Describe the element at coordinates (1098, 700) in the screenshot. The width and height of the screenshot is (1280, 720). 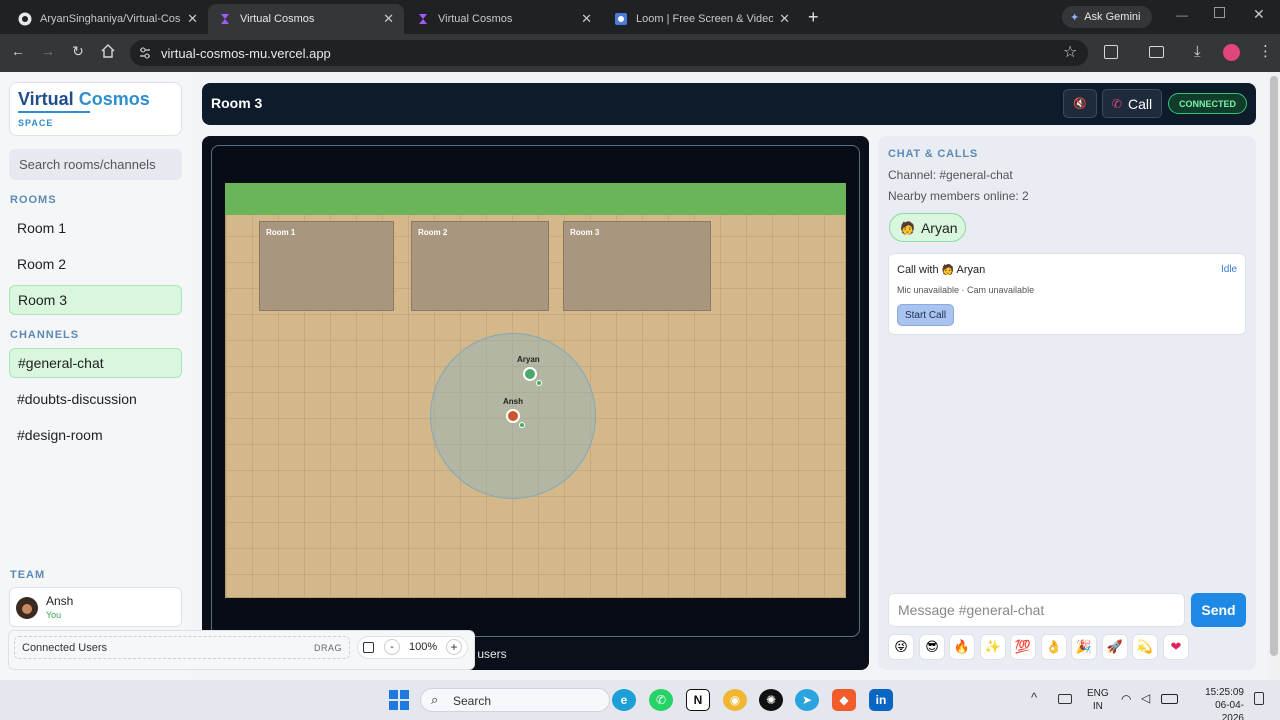
I see `input-language: ENG IN` at that location.